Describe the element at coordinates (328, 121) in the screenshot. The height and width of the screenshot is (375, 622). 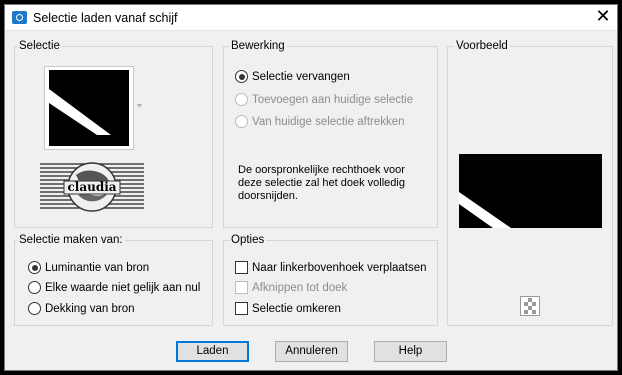
I see `radio-label: Van huidige selectie aftrekken` at that location.